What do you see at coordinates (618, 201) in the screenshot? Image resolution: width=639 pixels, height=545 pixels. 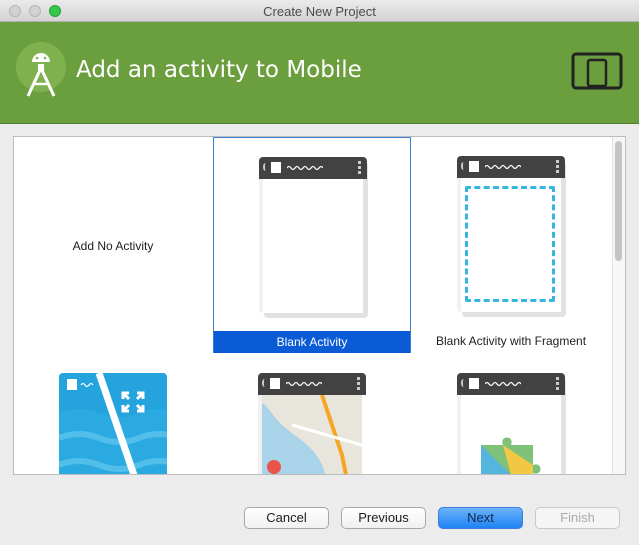 I see `scrollbar-thumb` at bounding box center [618, 201].